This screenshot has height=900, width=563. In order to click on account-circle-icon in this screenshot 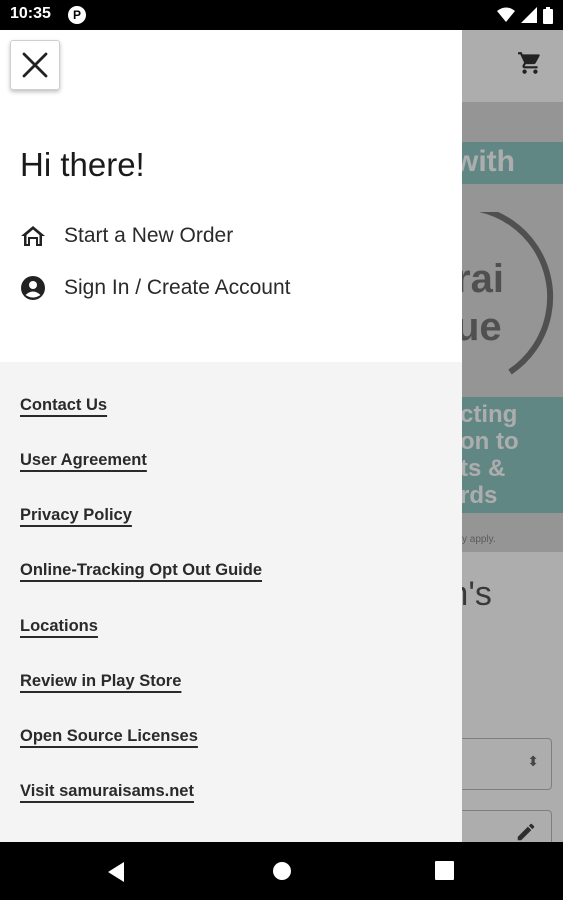, I will do `click(33, 288)`.